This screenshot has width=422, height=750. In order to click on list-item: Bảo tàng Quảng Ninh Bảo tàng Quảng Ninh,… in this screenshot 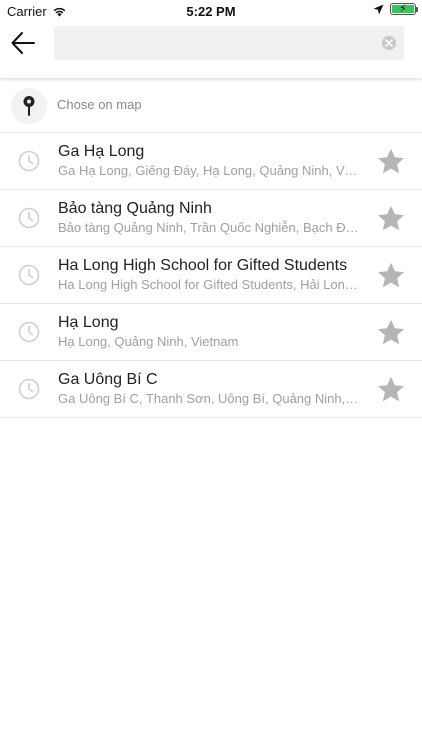, I will do `click(211, 218)`.